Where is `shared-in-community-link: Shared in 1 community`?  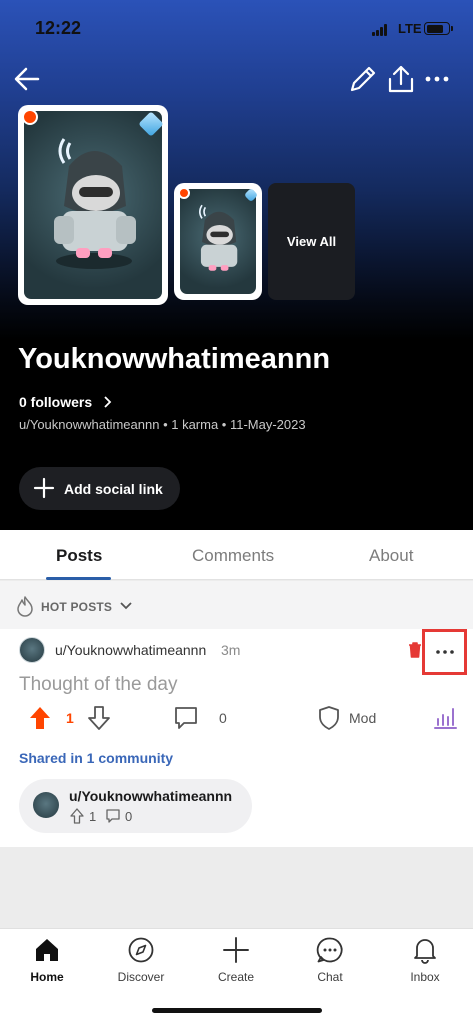
shared-in-community-link: Shared in 1 community is located at coordinates (96, 758).